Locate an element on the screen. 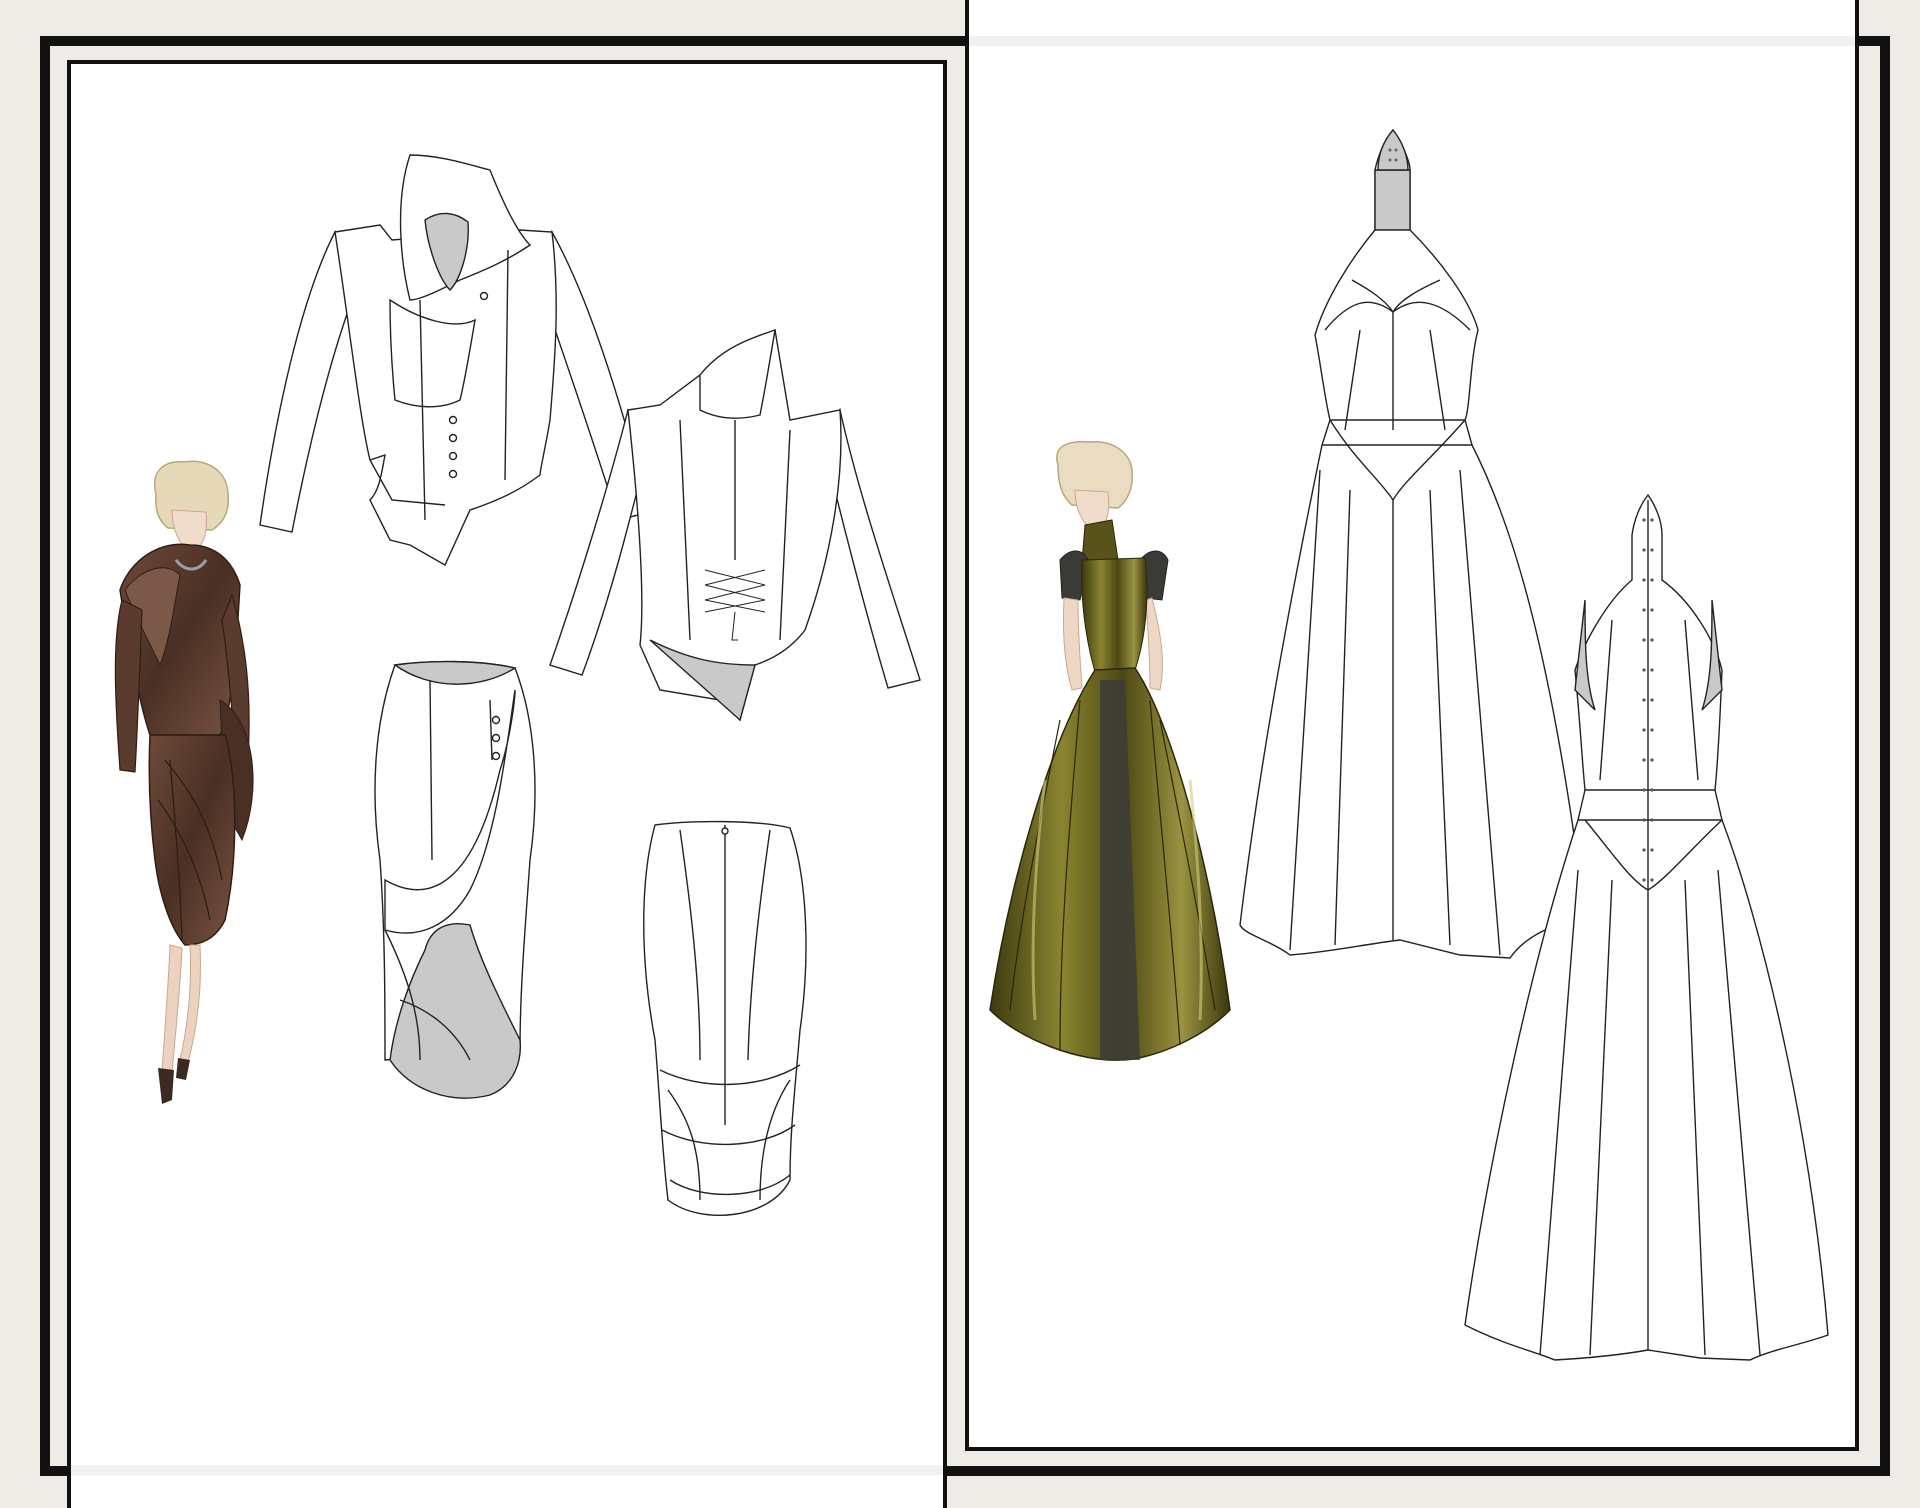  figure-brown-suit is located at coordinates (184, 782).